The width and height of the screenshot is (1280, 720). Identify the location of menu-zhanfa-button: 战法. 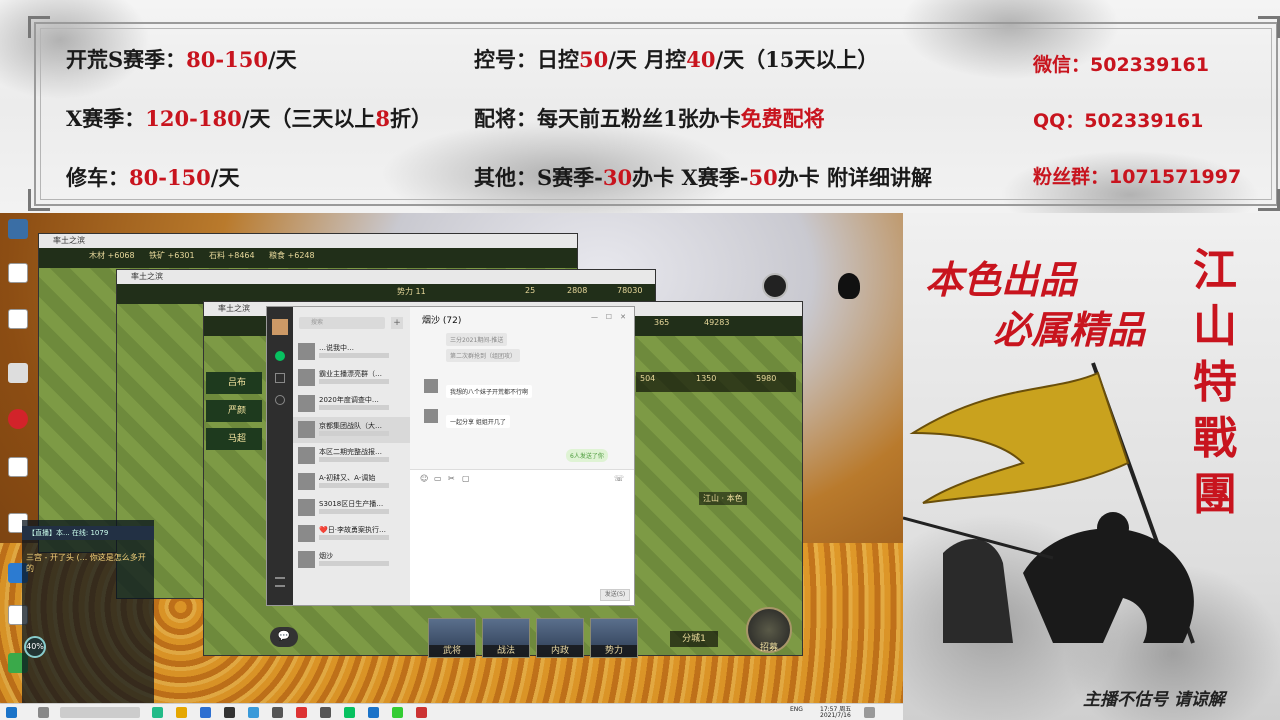
(506, 638).